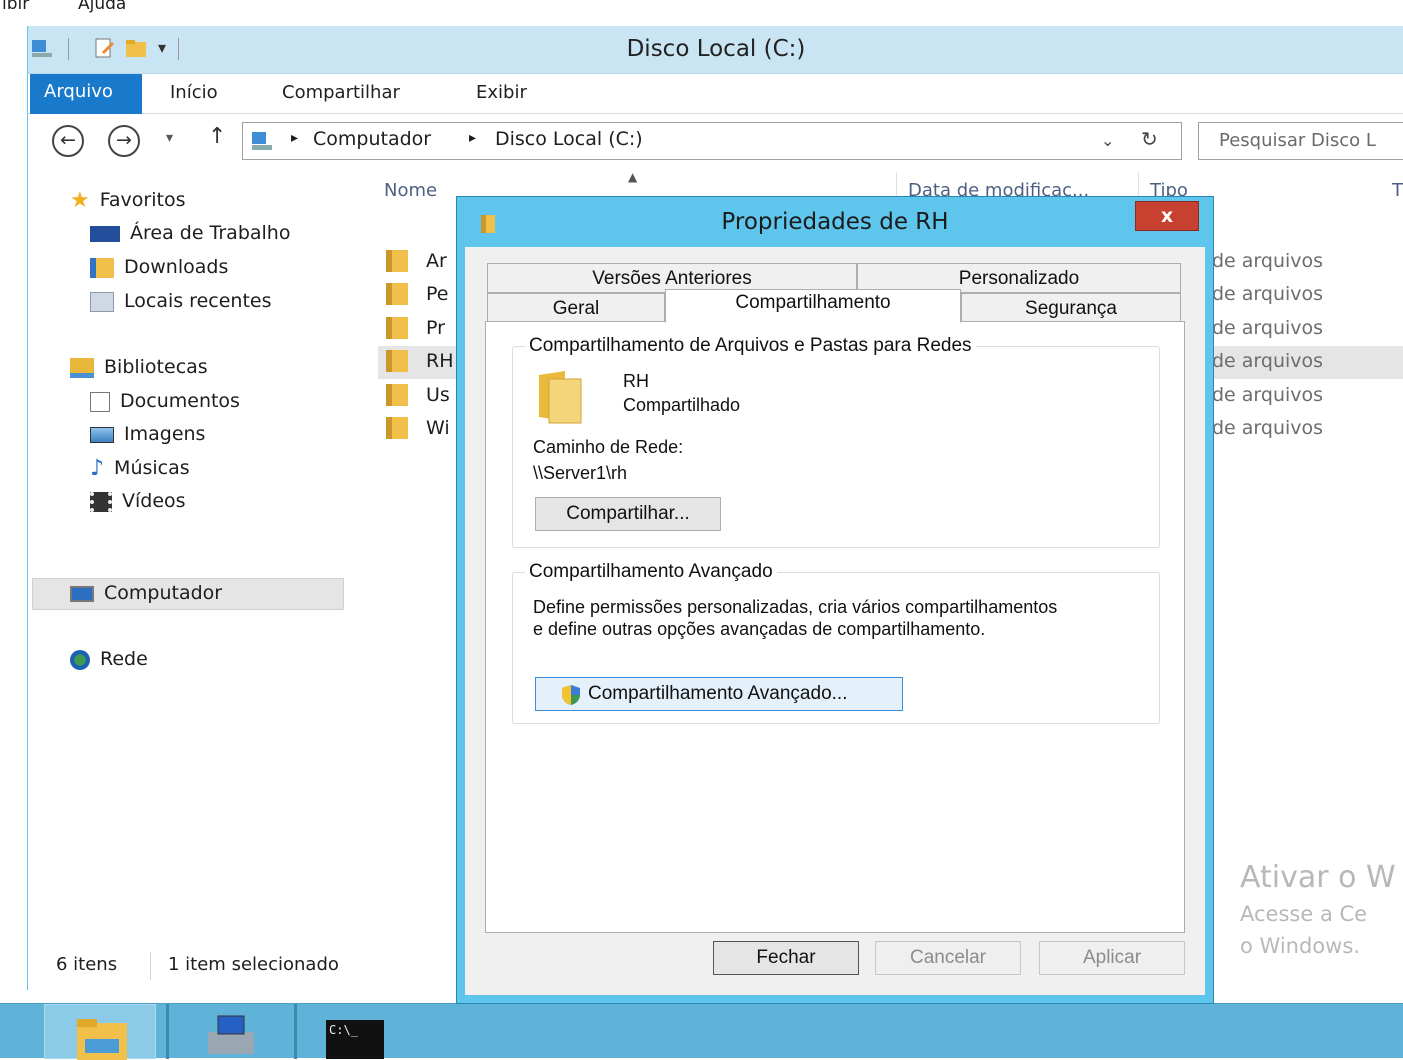 Image resolution: width=1403 pixels, height=1060 pixels. Describe the element at coordinates (608, 447) in the screenshot. I see `network-path-label: Caminho de Rede:` at that location.